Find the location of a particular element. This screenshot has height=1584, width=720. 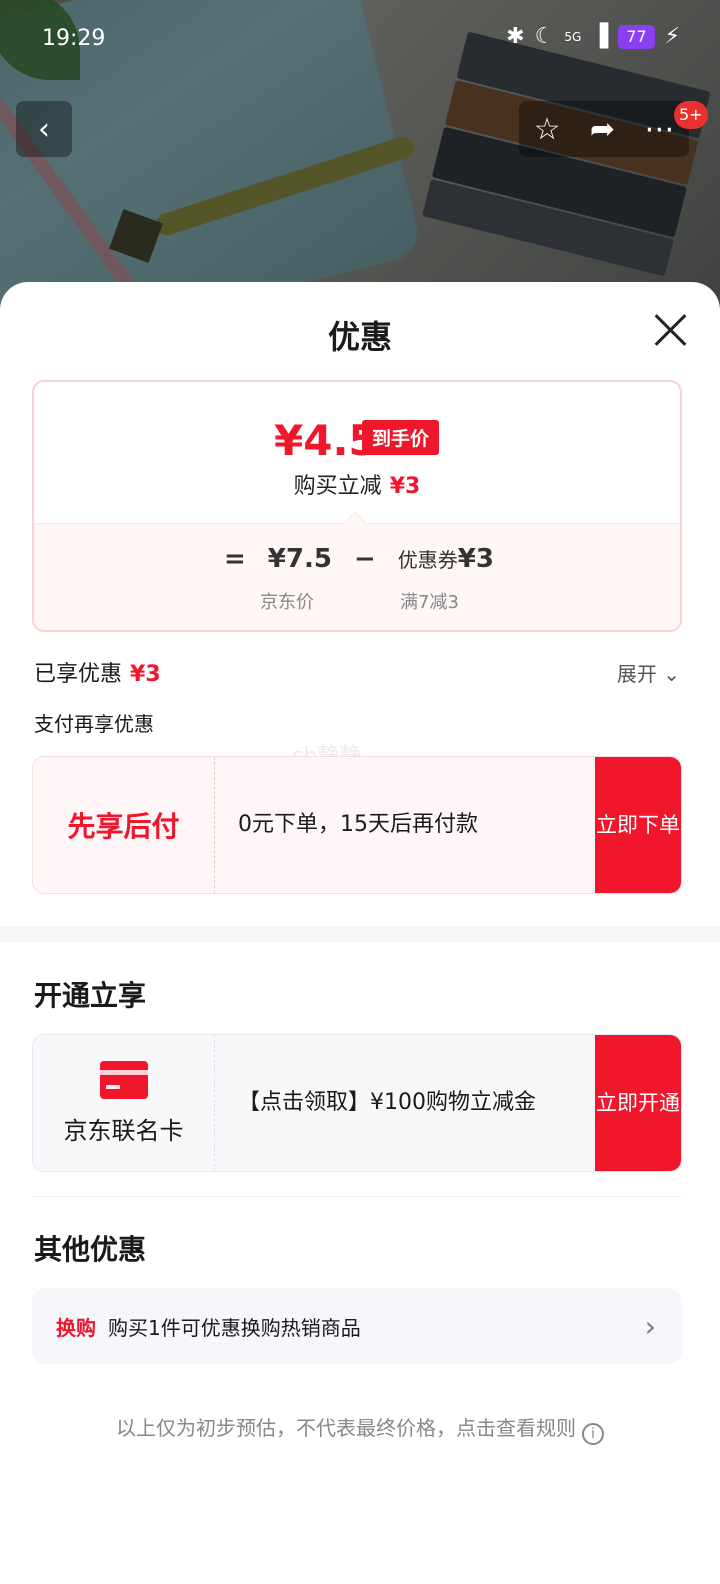

card-open-button: 立即开通 is located at coordinates (638, 1103).